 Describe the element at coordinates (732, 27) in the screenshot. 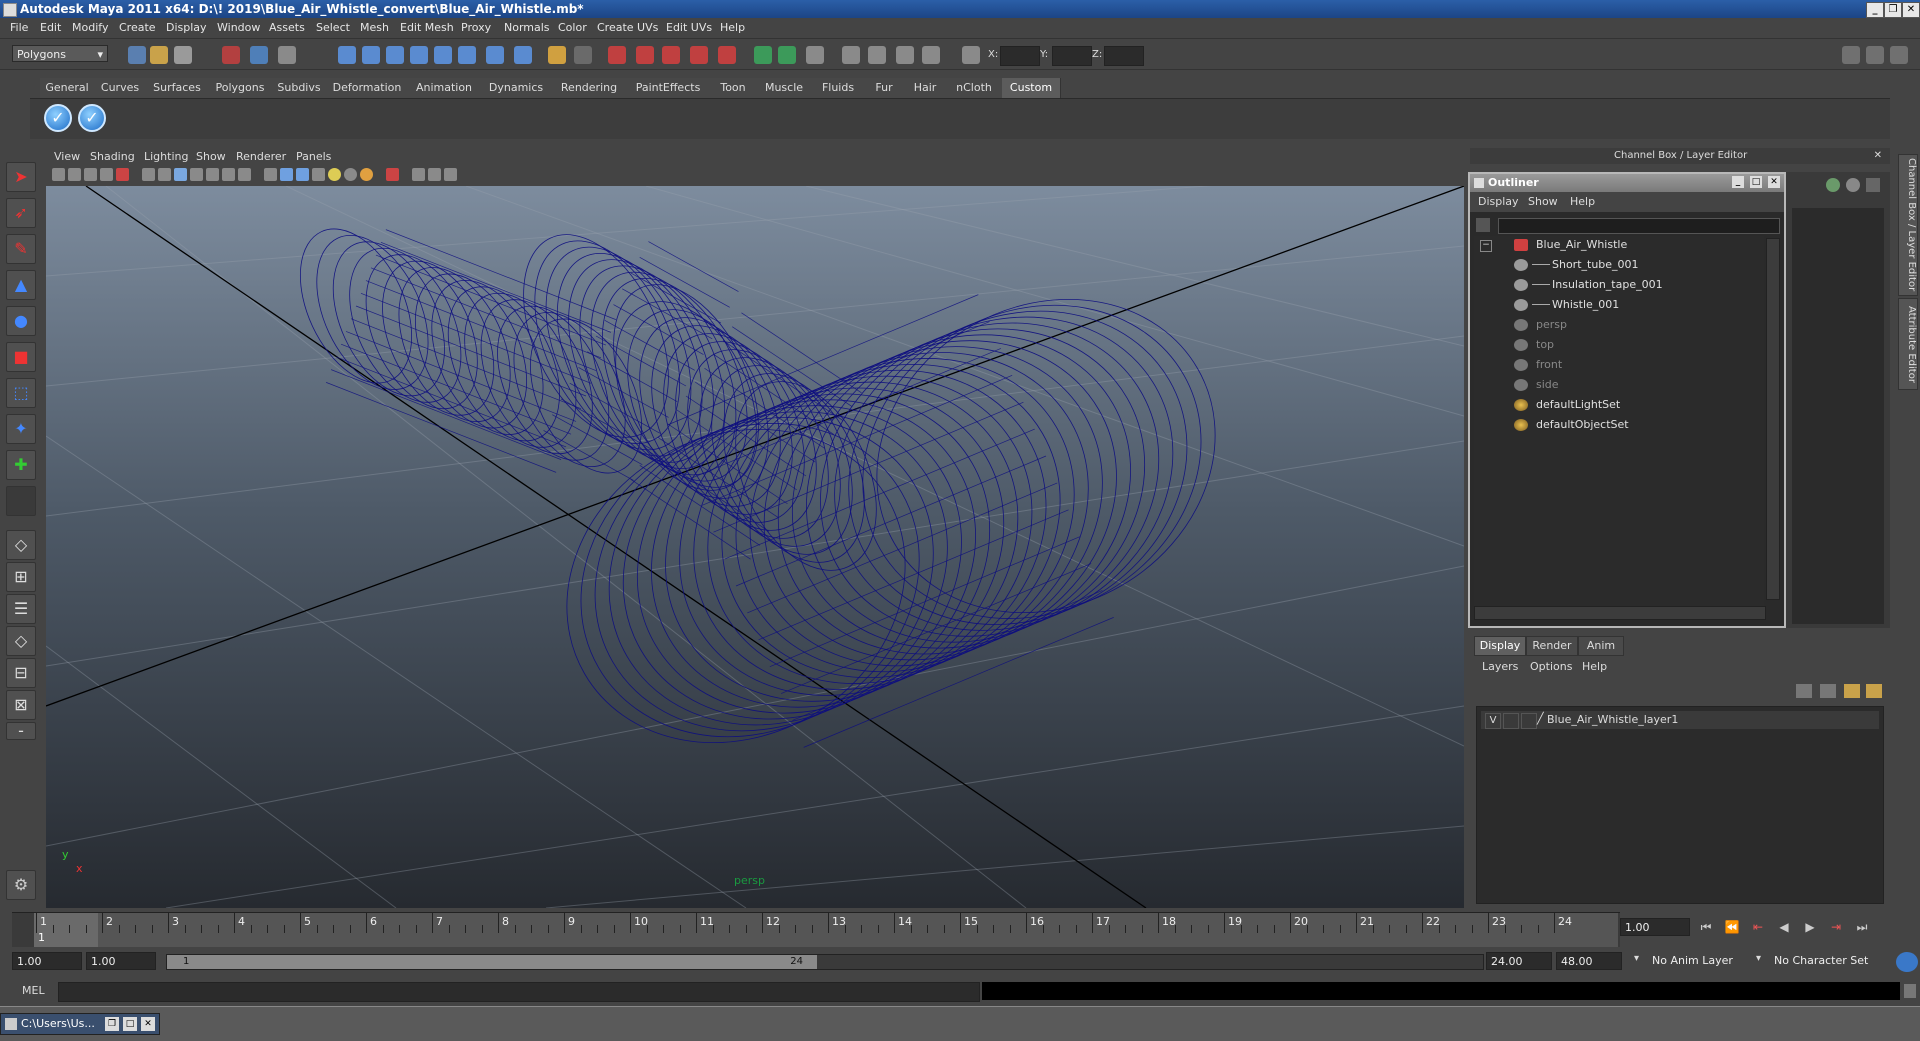

I see `menu-help: Help` at that location.